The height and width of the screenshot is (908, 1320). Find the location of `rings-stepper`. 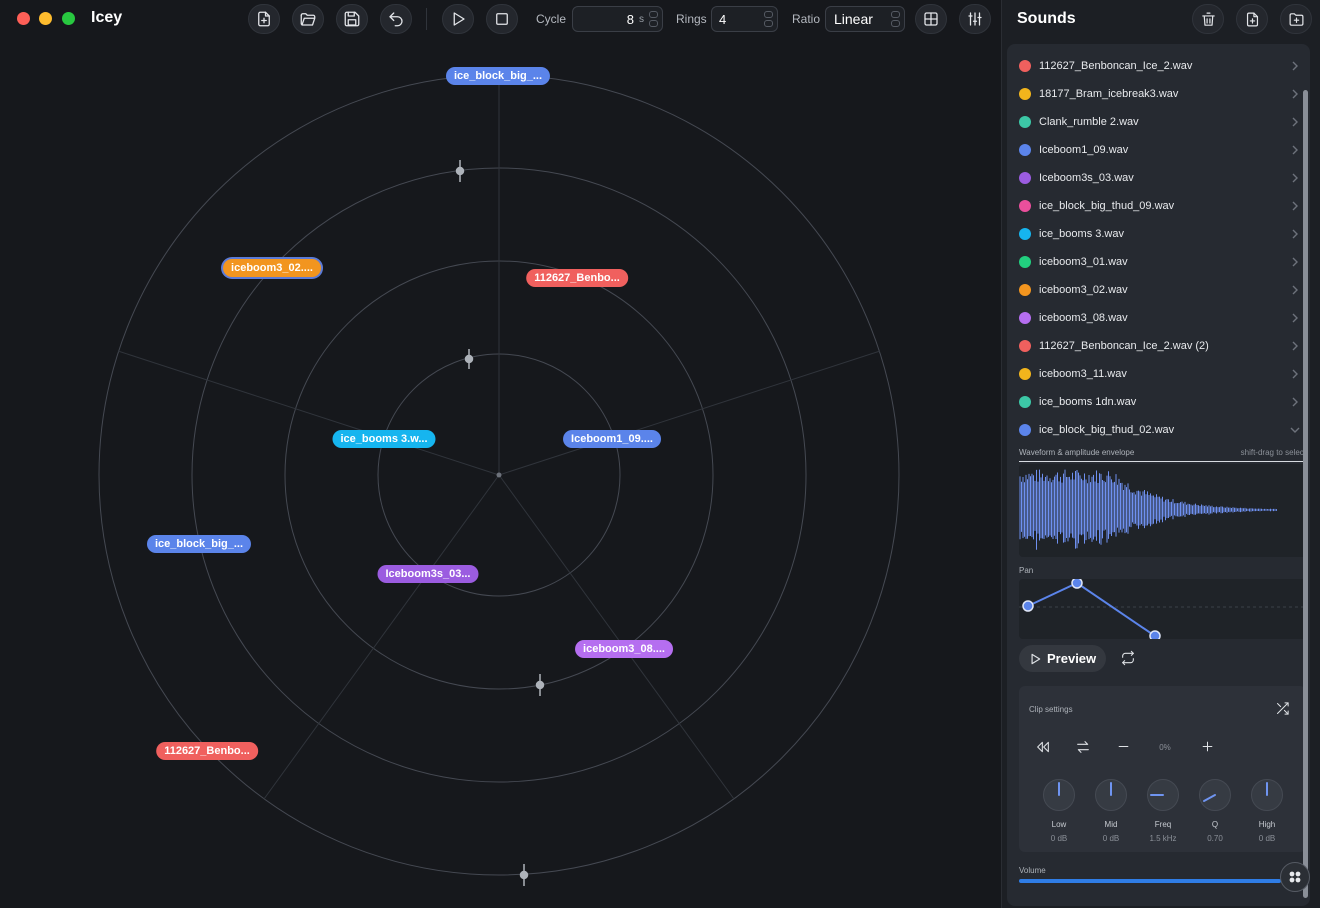

rings-stepper is located at coordinates (768, 19).